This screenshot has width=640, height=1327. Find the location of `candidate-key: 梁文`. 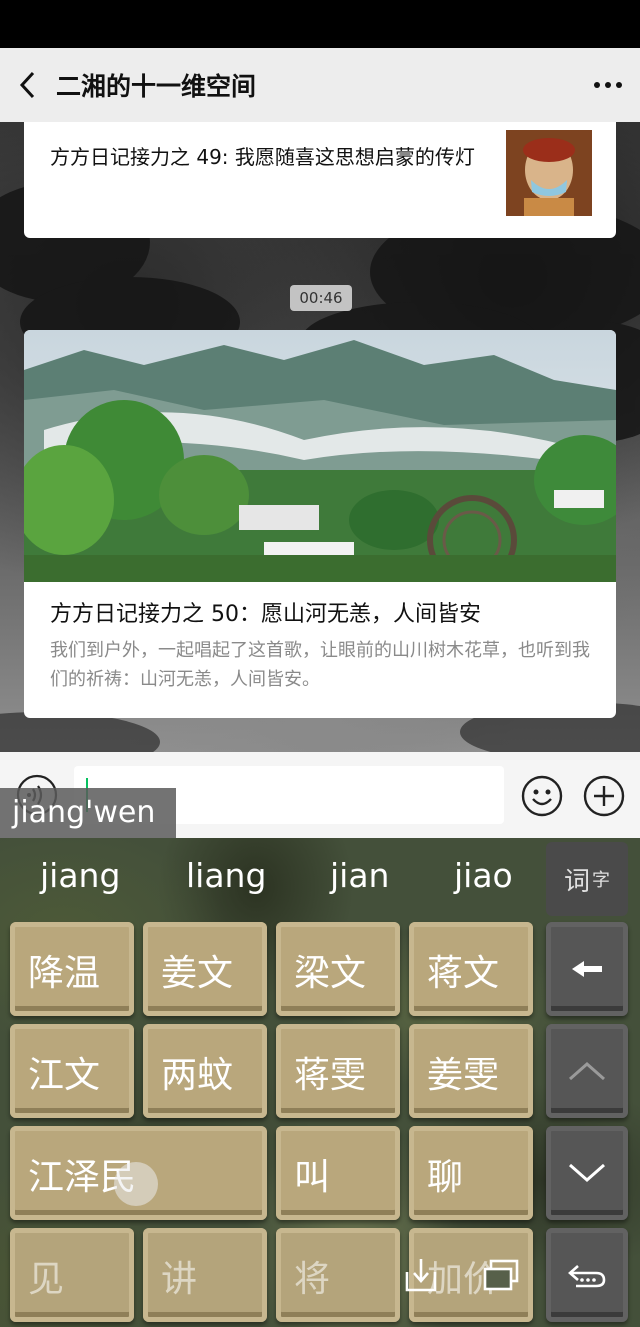

candidate-key: 梁文 is located at coordinates (338, 969).